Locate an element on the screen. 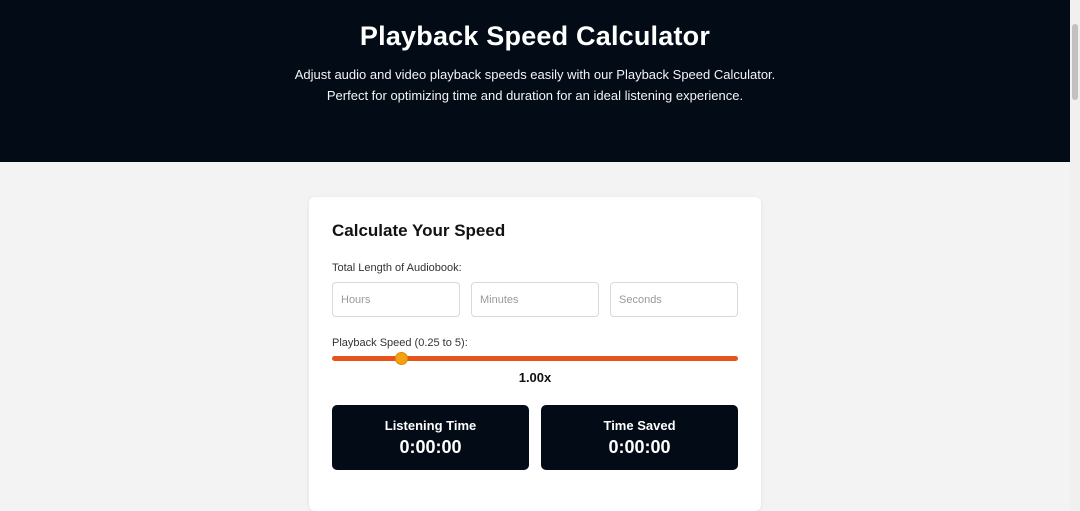 Image resolution: width=1080 pixels, height=511 pixels. listening-time-panel: Listening Time 0:00:00 is located at coordinates (430, 437).